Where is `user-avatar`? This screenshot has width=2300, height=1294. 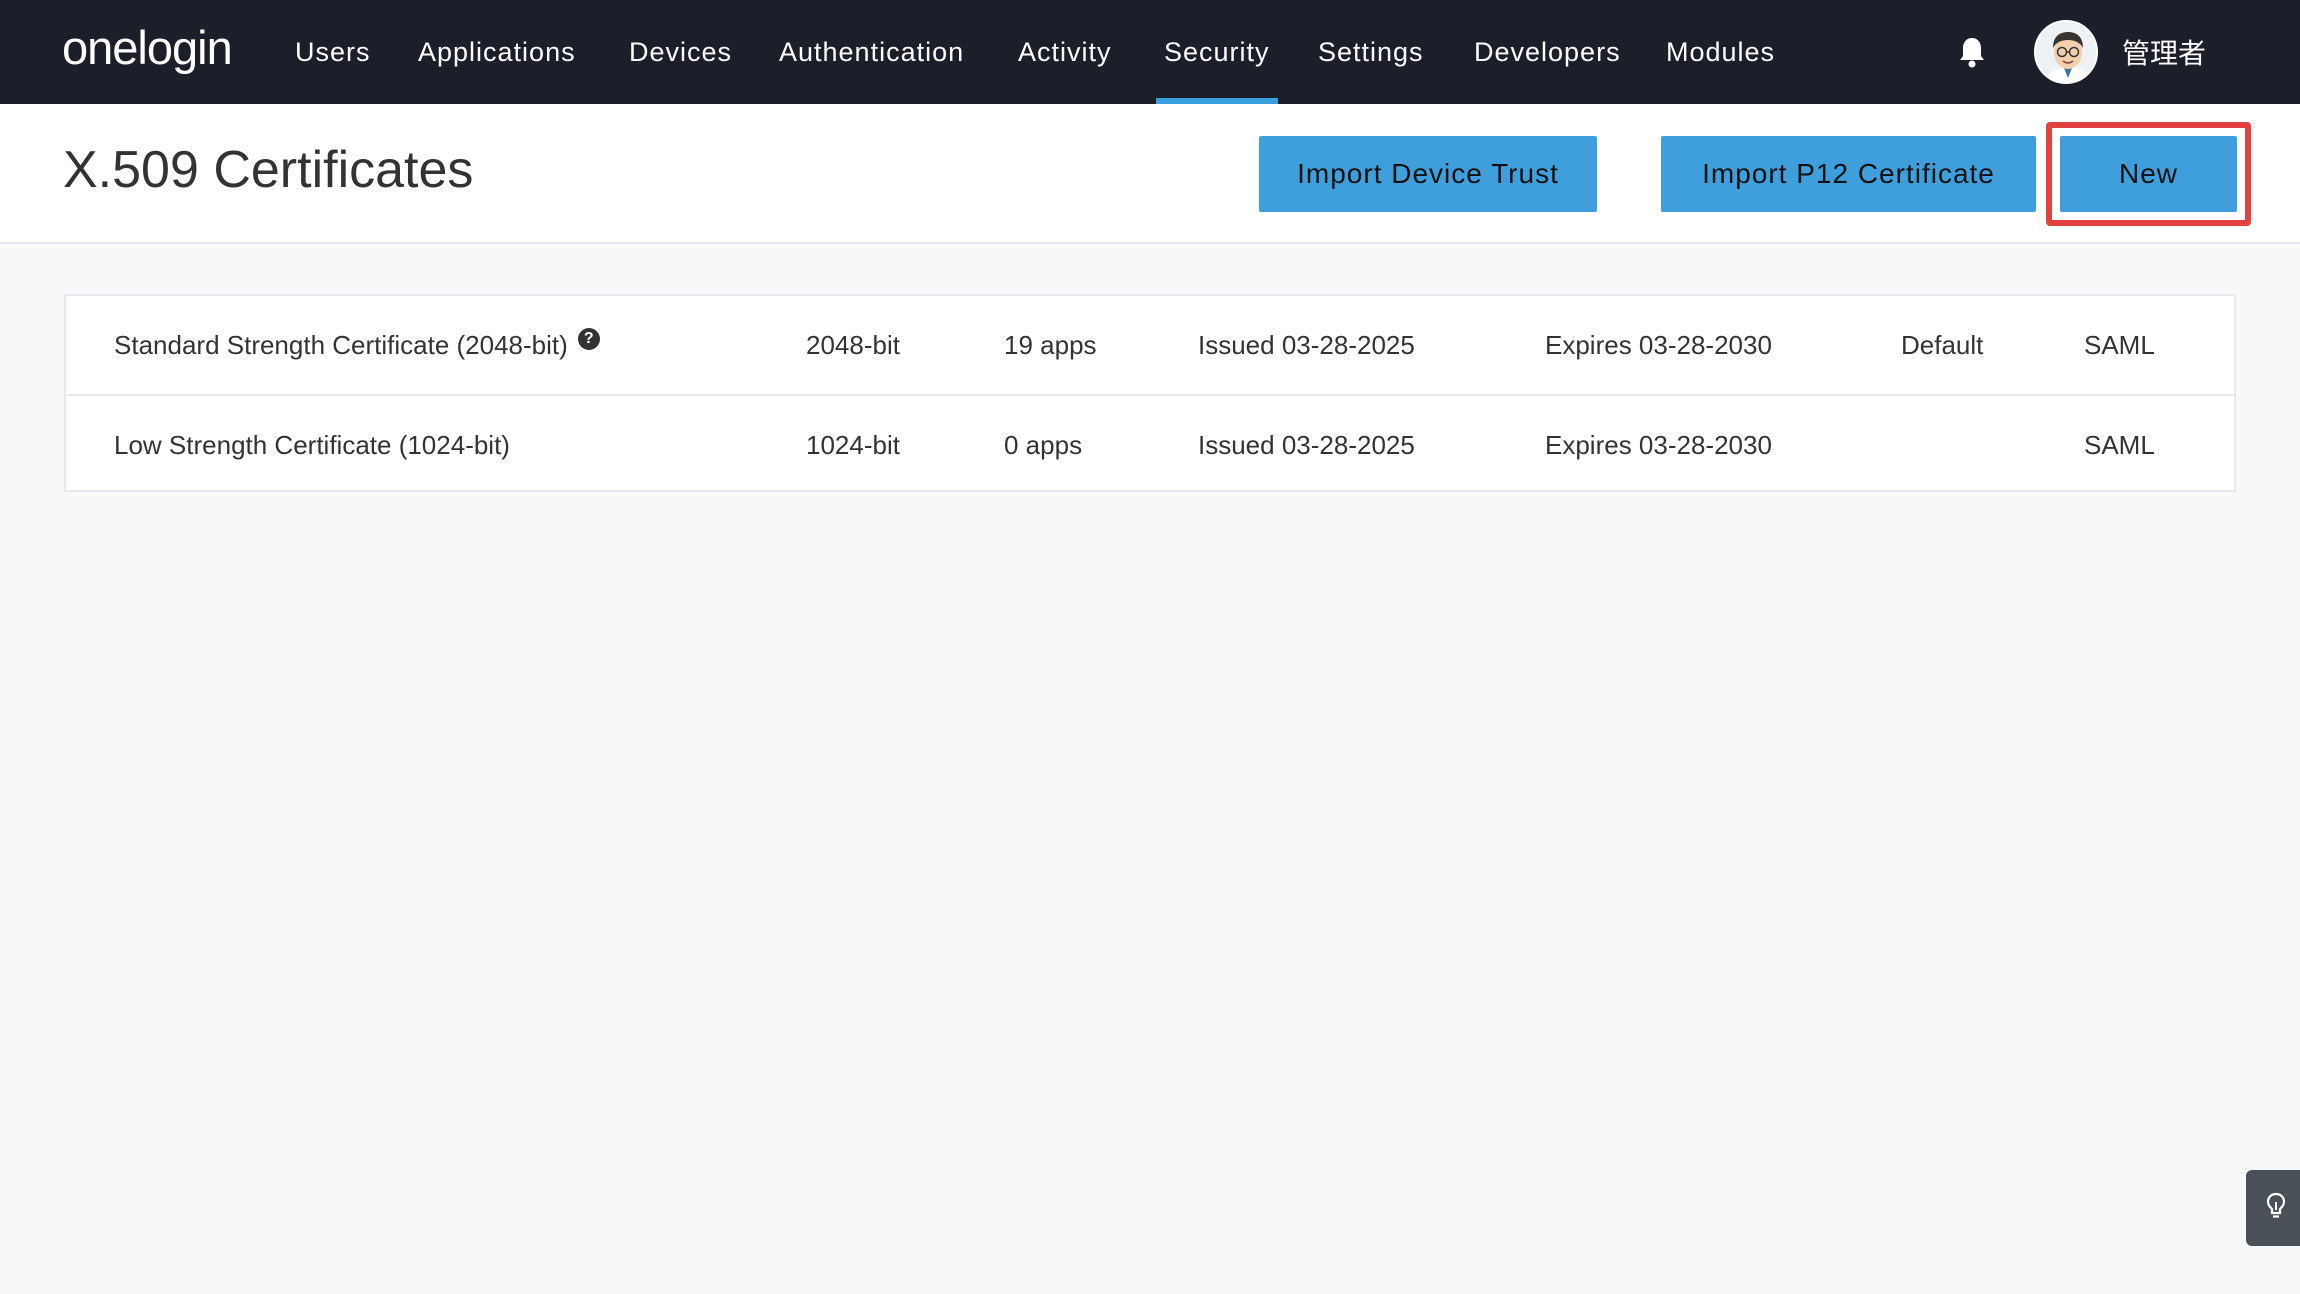
user-avatar is located at coordinates (2066, 52).